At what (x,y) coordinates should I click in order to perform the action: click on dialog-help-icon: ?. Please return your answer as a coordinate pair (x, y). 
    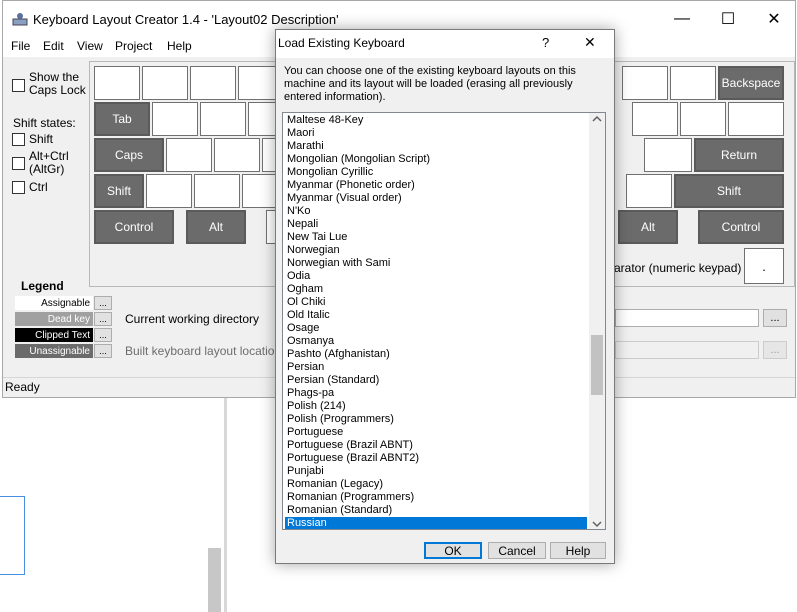
    Looking at the image, I should click on (545, 42).